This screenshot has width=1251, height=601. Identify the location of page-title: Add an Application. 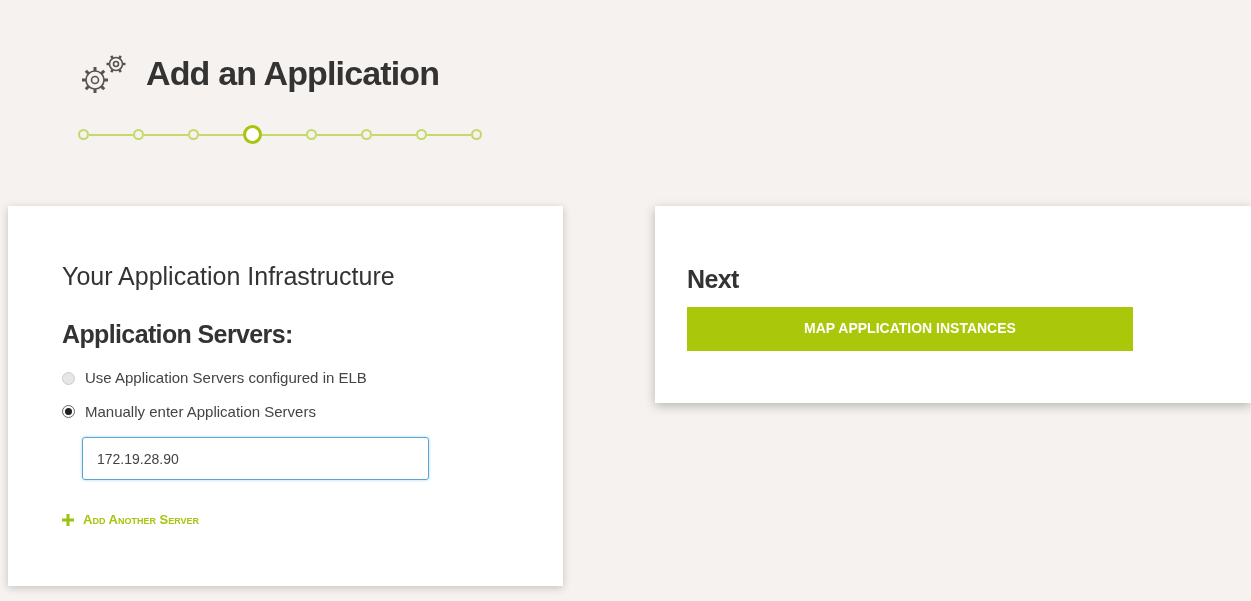
(293, 73).